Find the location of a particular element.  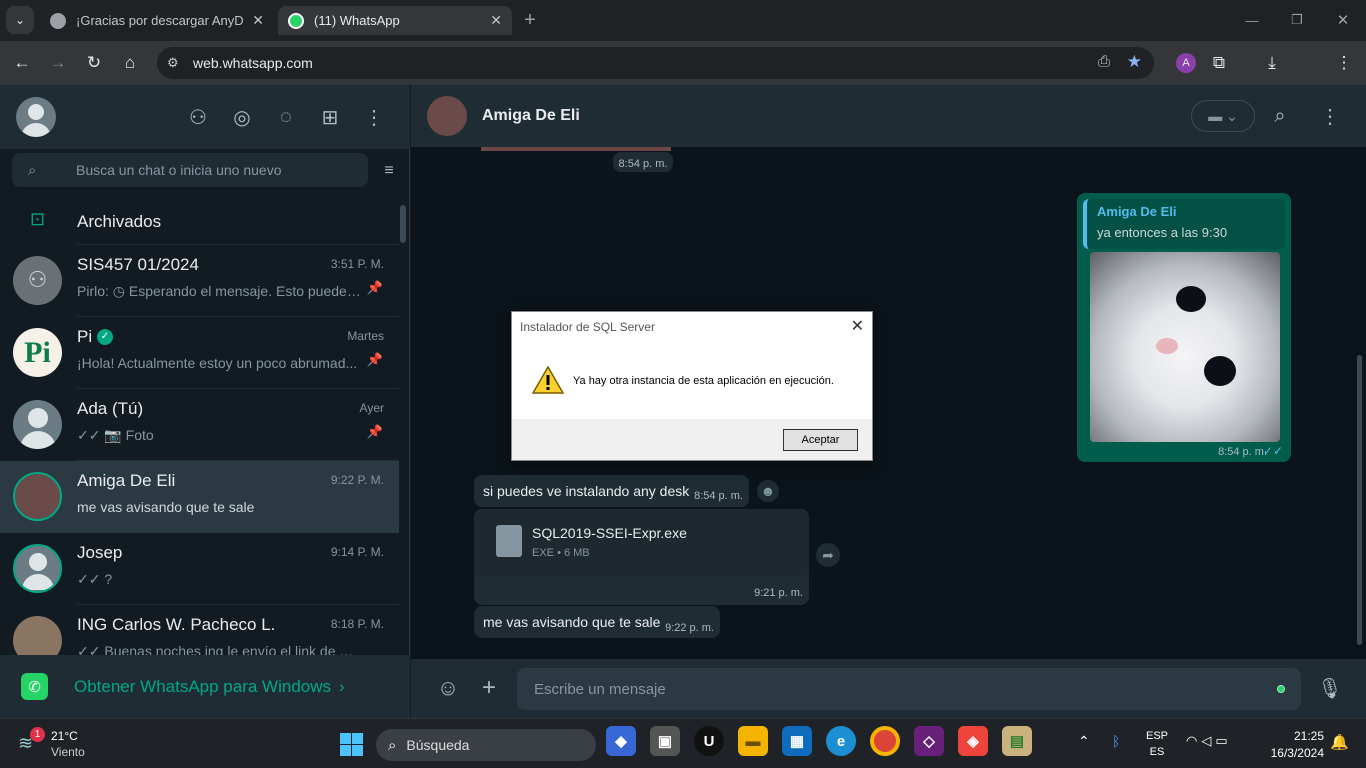

microsoft-store-icon: ▦ is located at coordinates (797, 741).